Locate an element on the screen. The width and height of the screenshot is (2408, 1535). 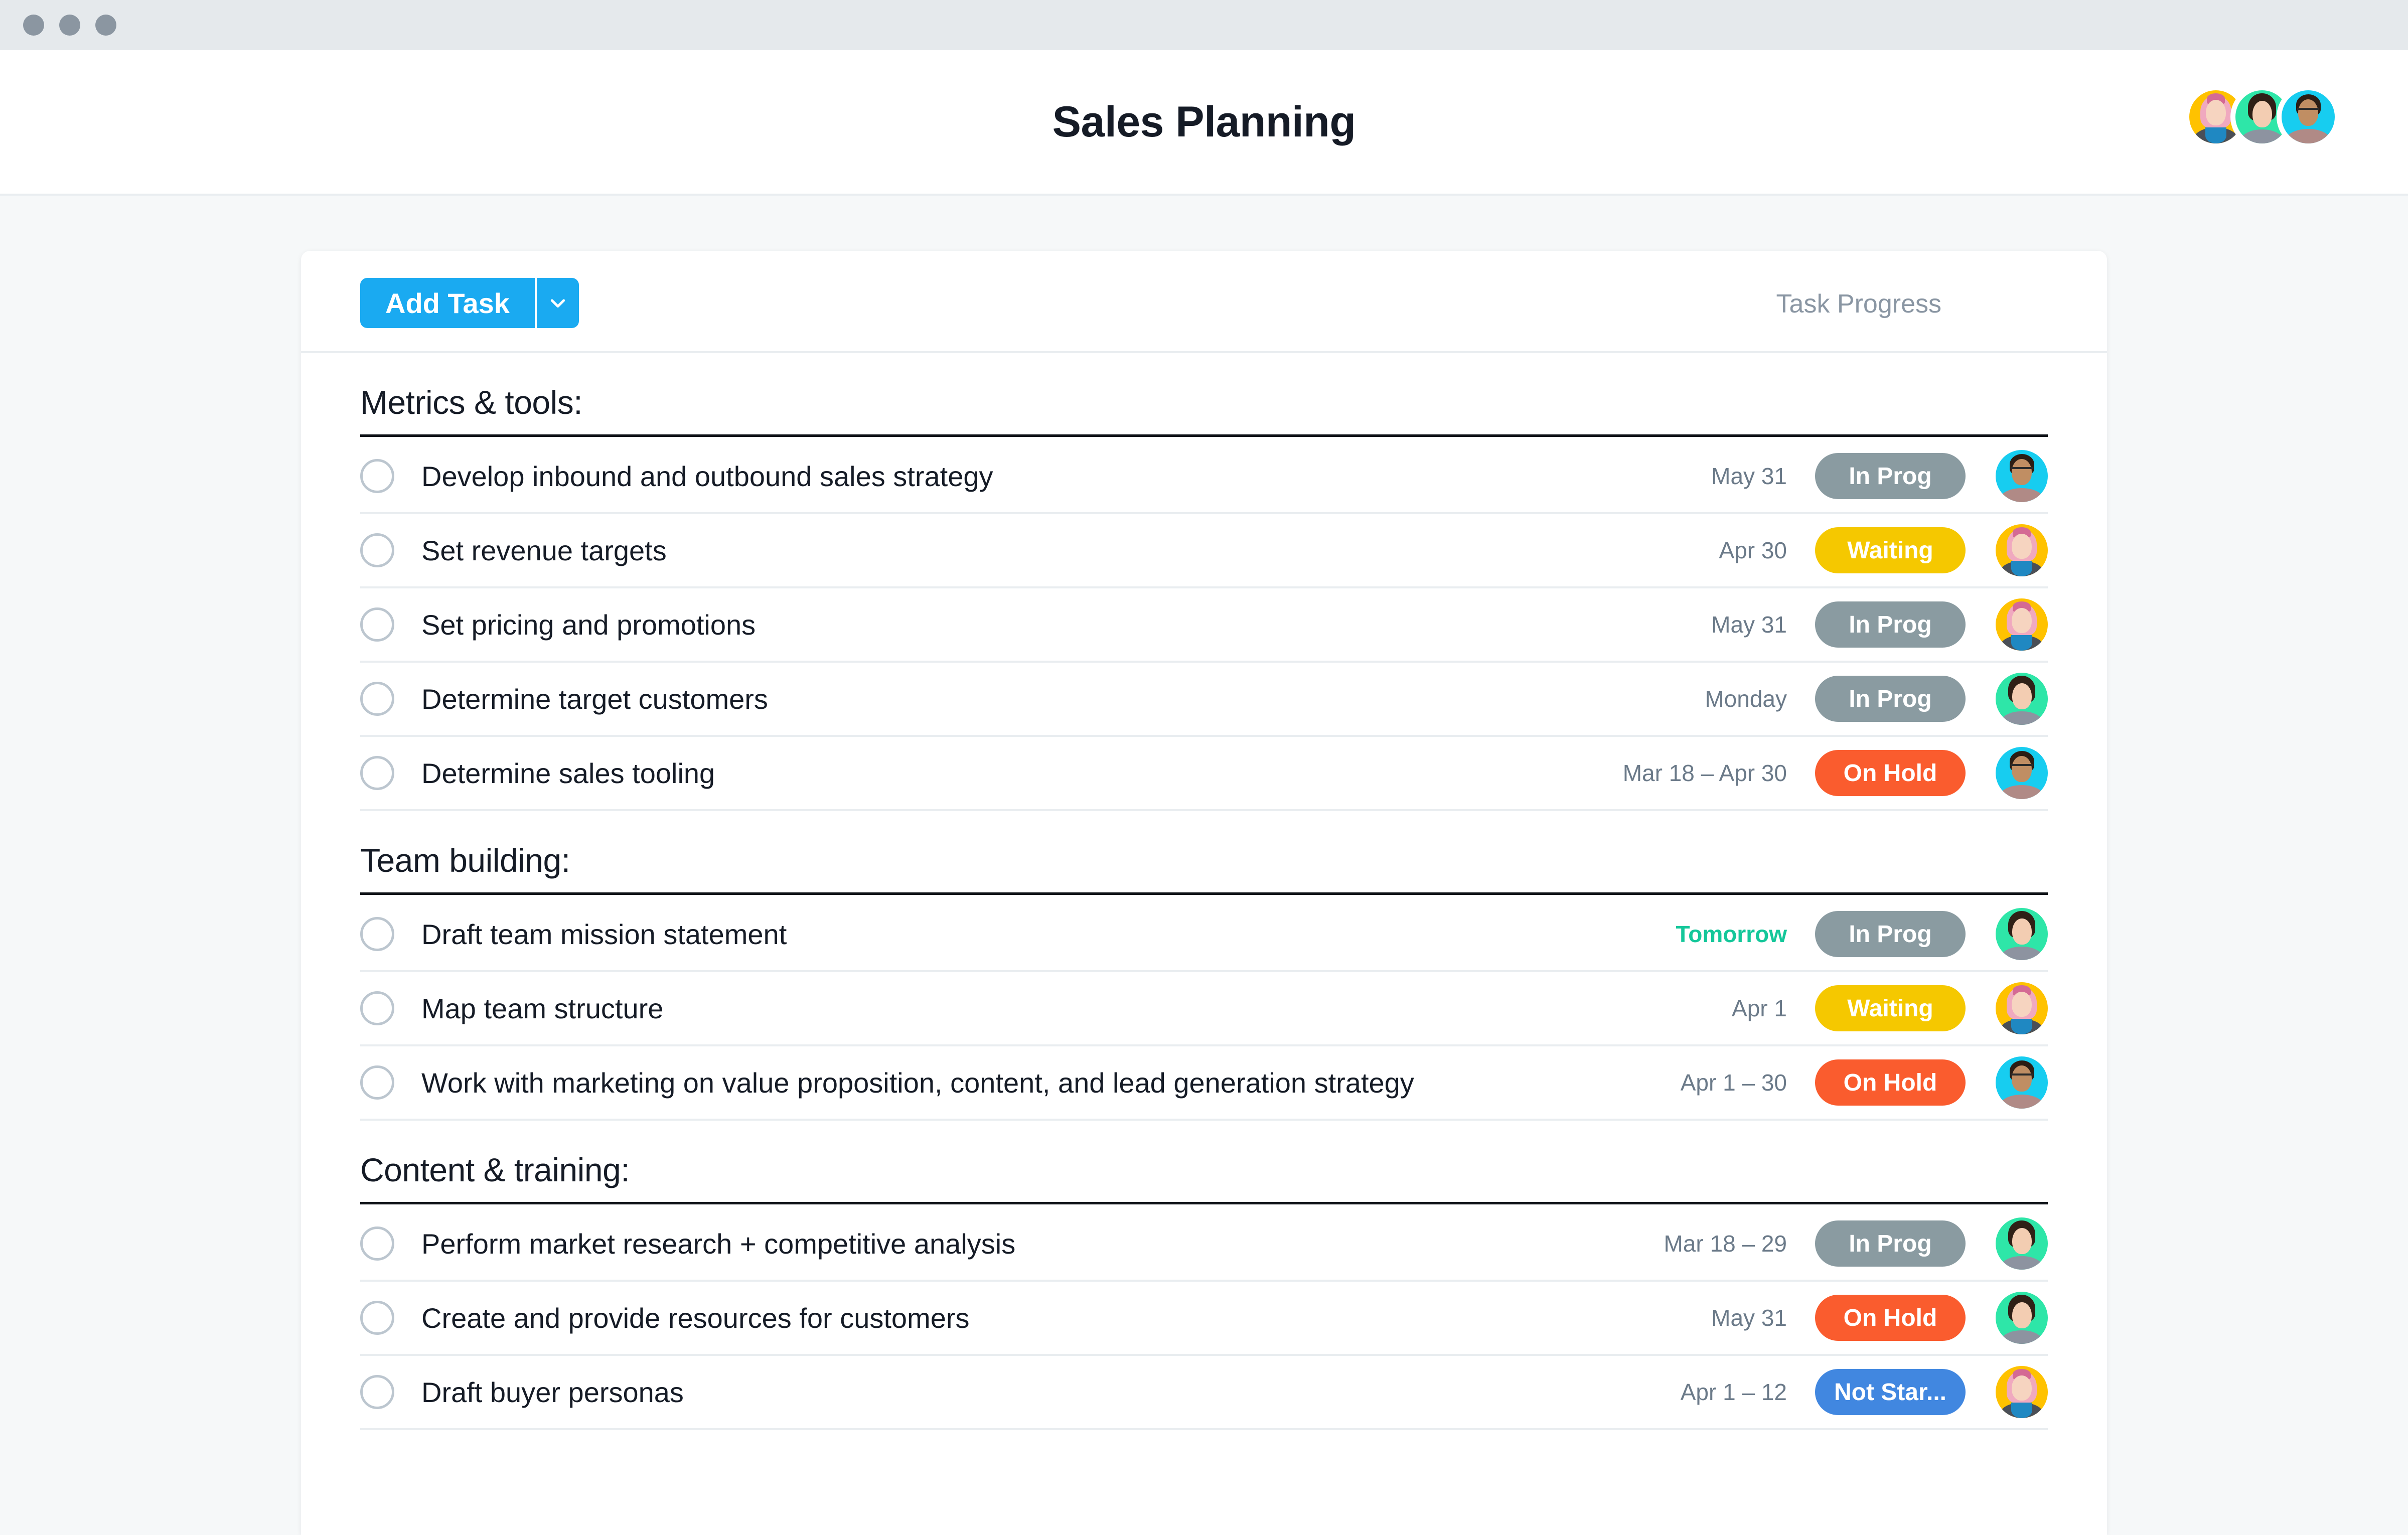
task-due-date: Apr 1 is located at coordinates (1759, 1008).